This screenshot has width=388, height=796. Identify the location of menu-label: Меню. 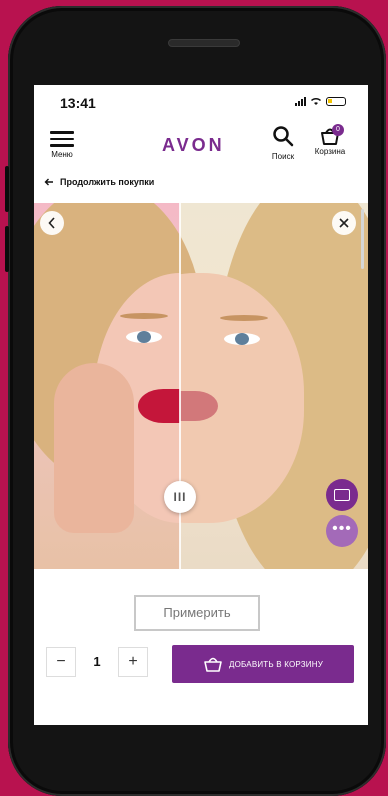
(62, 154).